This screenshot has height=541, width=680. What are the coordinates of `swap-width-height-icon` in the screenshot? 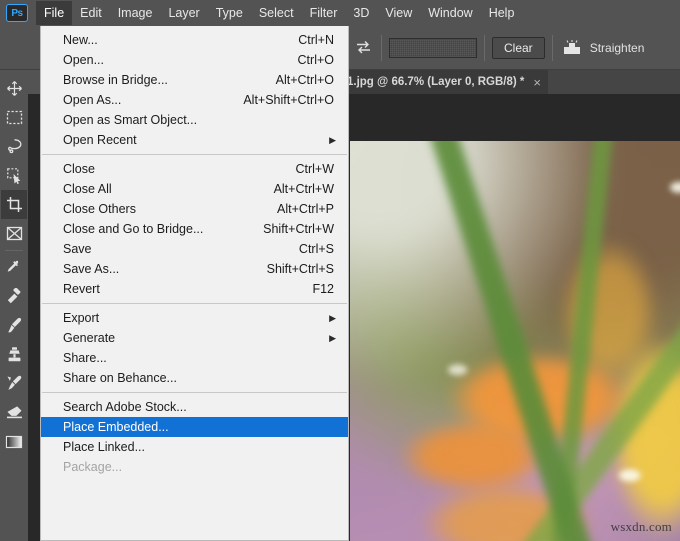 It's located at (363, 48).